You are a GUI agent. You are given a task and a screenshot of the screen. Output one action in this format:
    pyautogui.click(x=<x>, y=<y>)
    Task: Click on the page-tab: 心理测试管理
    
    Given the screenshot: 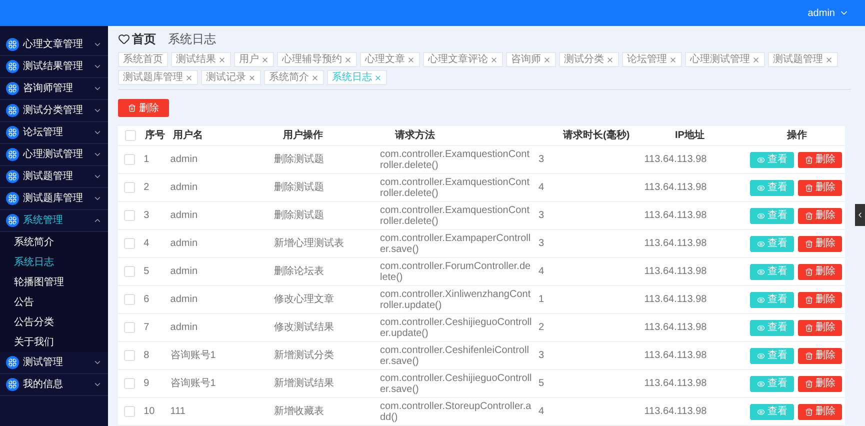 What is the action you would take?
    pyautogui.click(x=725, y=59)
    